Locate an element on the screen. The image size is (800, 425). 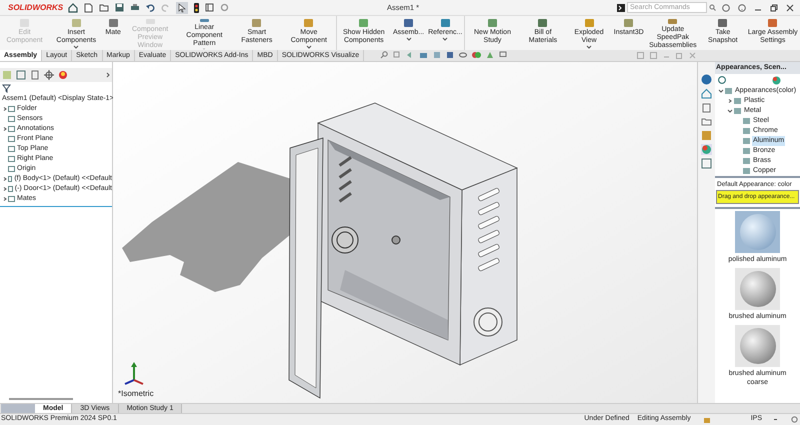
undo-icon is located at coordinates (150, 7).